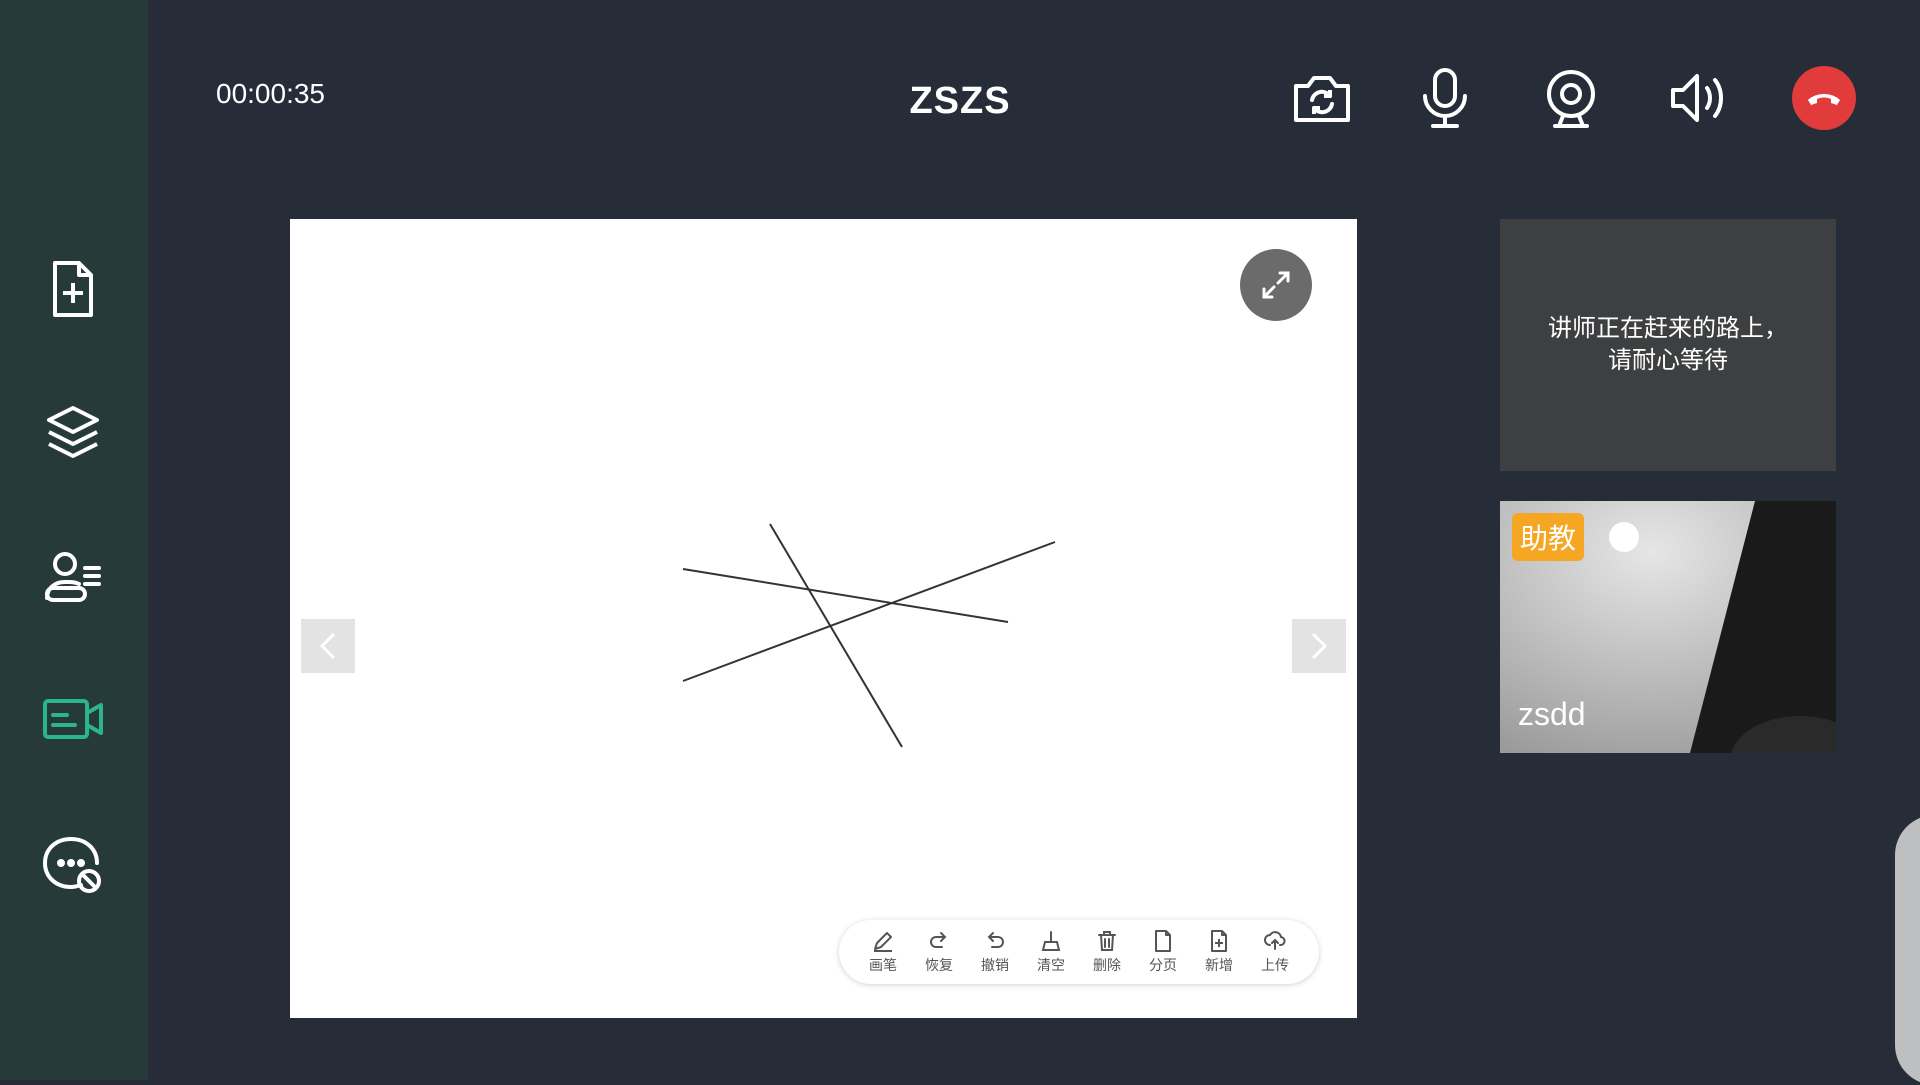  Describe the element at coordinates (938, 940) in the screenshot. I see `redo-icon` at that location.